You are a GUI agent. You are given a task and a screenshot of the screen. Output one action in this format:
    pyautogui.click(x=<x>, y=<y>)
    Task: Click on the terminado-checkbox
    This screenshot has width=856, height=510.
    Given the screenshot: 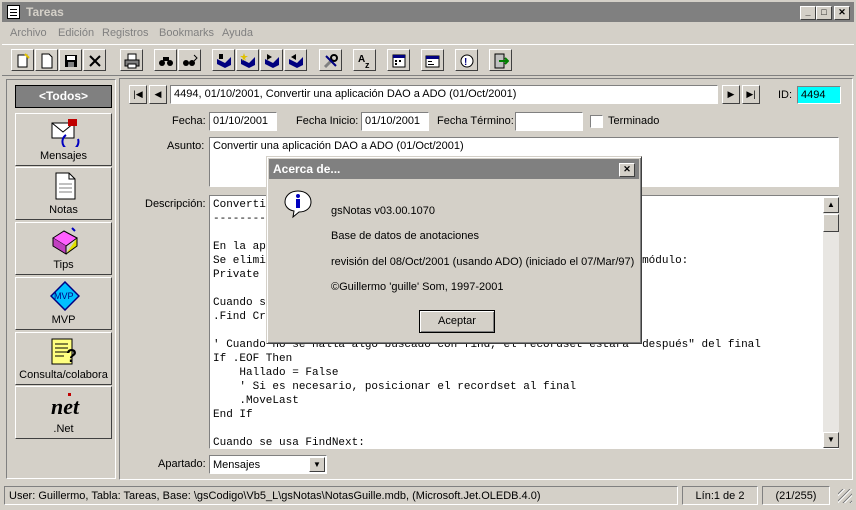 What is the action you would take?
    pyautogui.click(x=596, y=121)
    